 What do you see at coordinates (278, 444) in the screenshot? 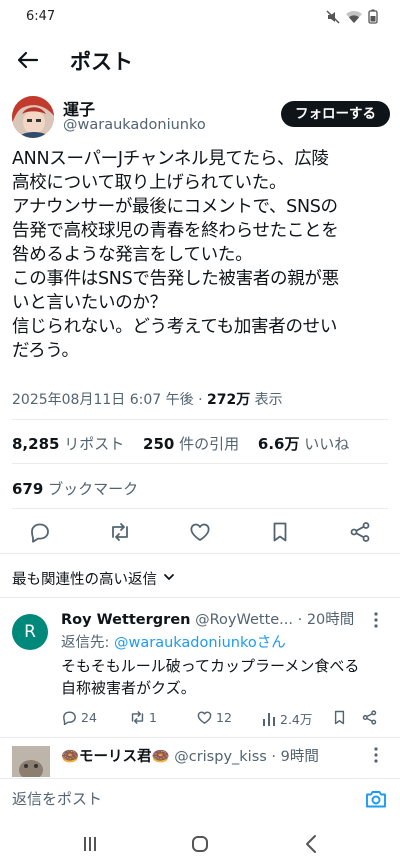
I see `likes-count: 6.6万` at bounding box center [278, 444].